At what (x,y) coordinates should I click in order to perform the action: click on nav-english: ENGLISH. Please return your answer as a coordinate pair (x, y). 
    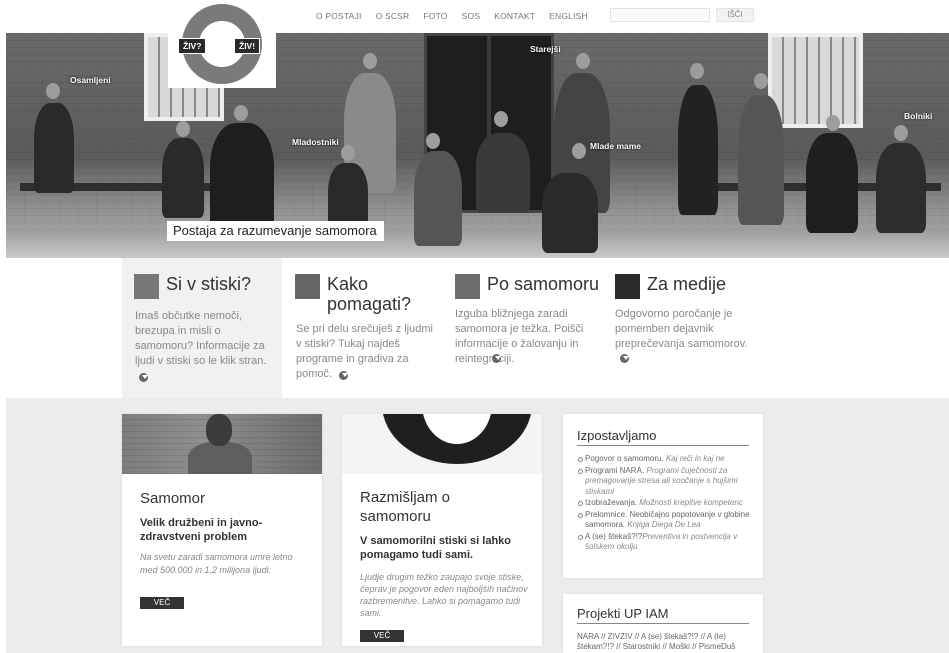
    Looking at the image, I should click on (568, 16).